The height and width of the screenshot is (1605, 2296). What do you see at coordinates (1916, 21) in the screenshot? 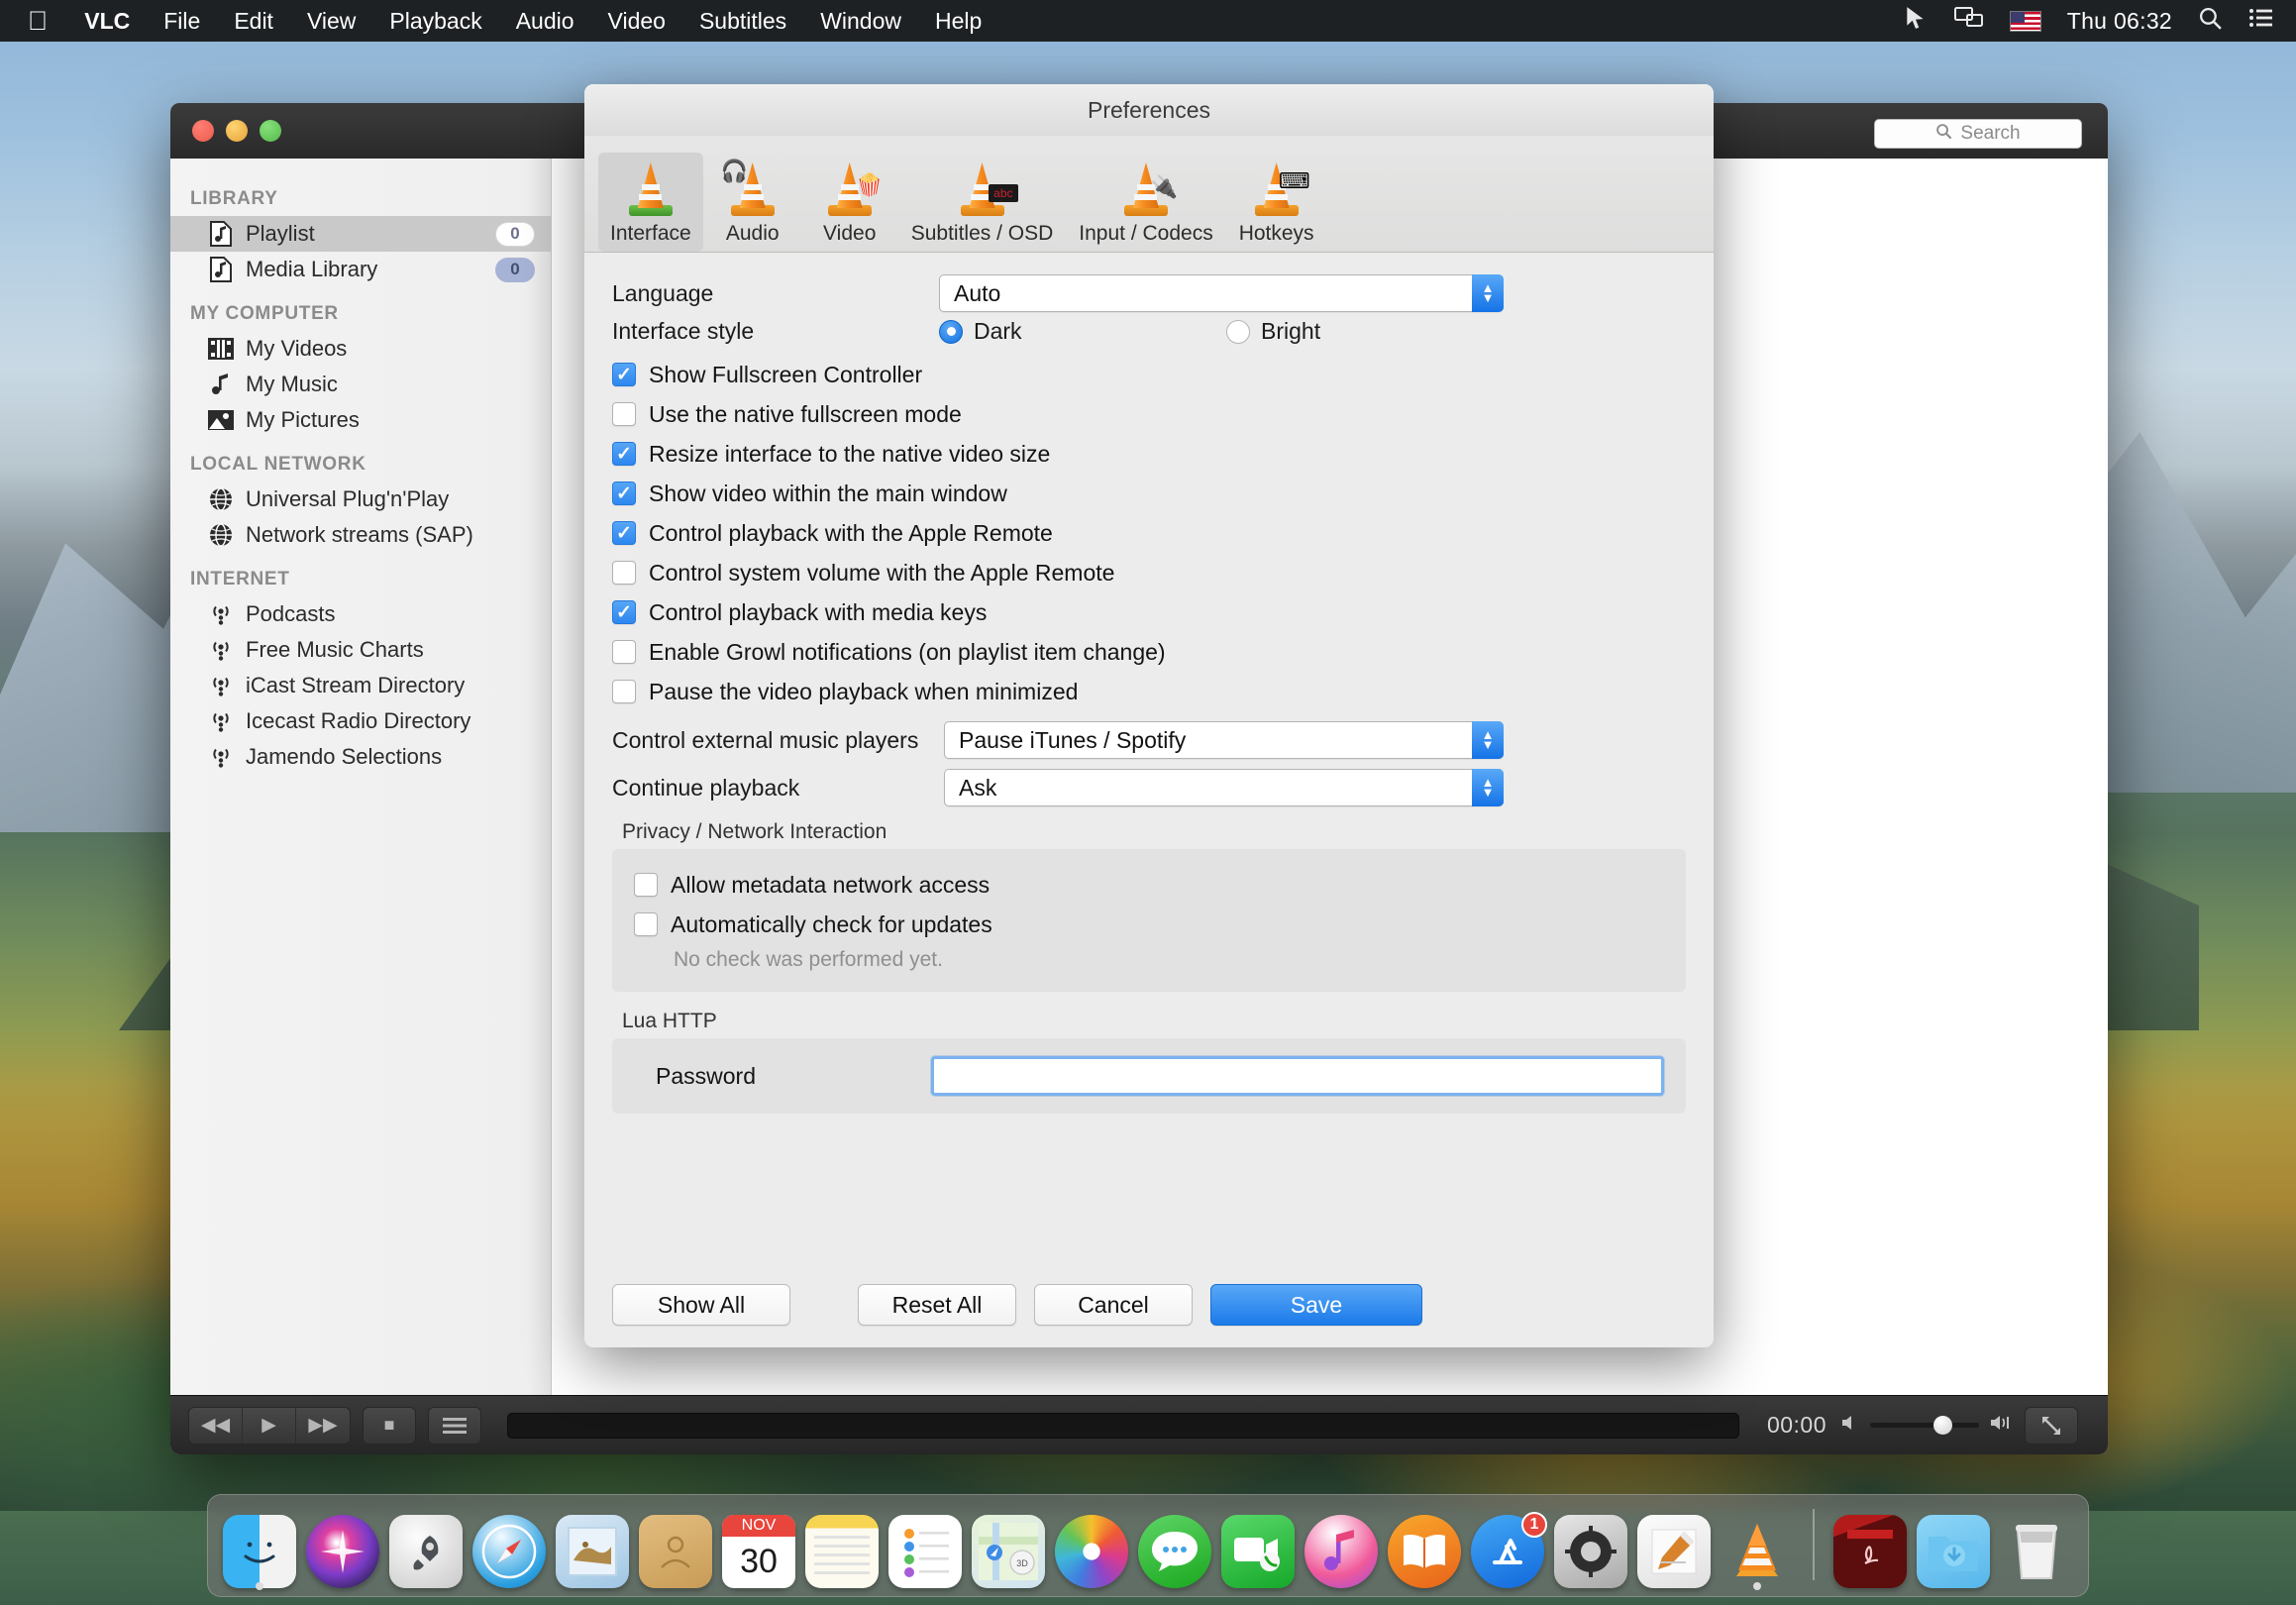
I see `pointer-capture-icon` at bounding box center [1916, 21].